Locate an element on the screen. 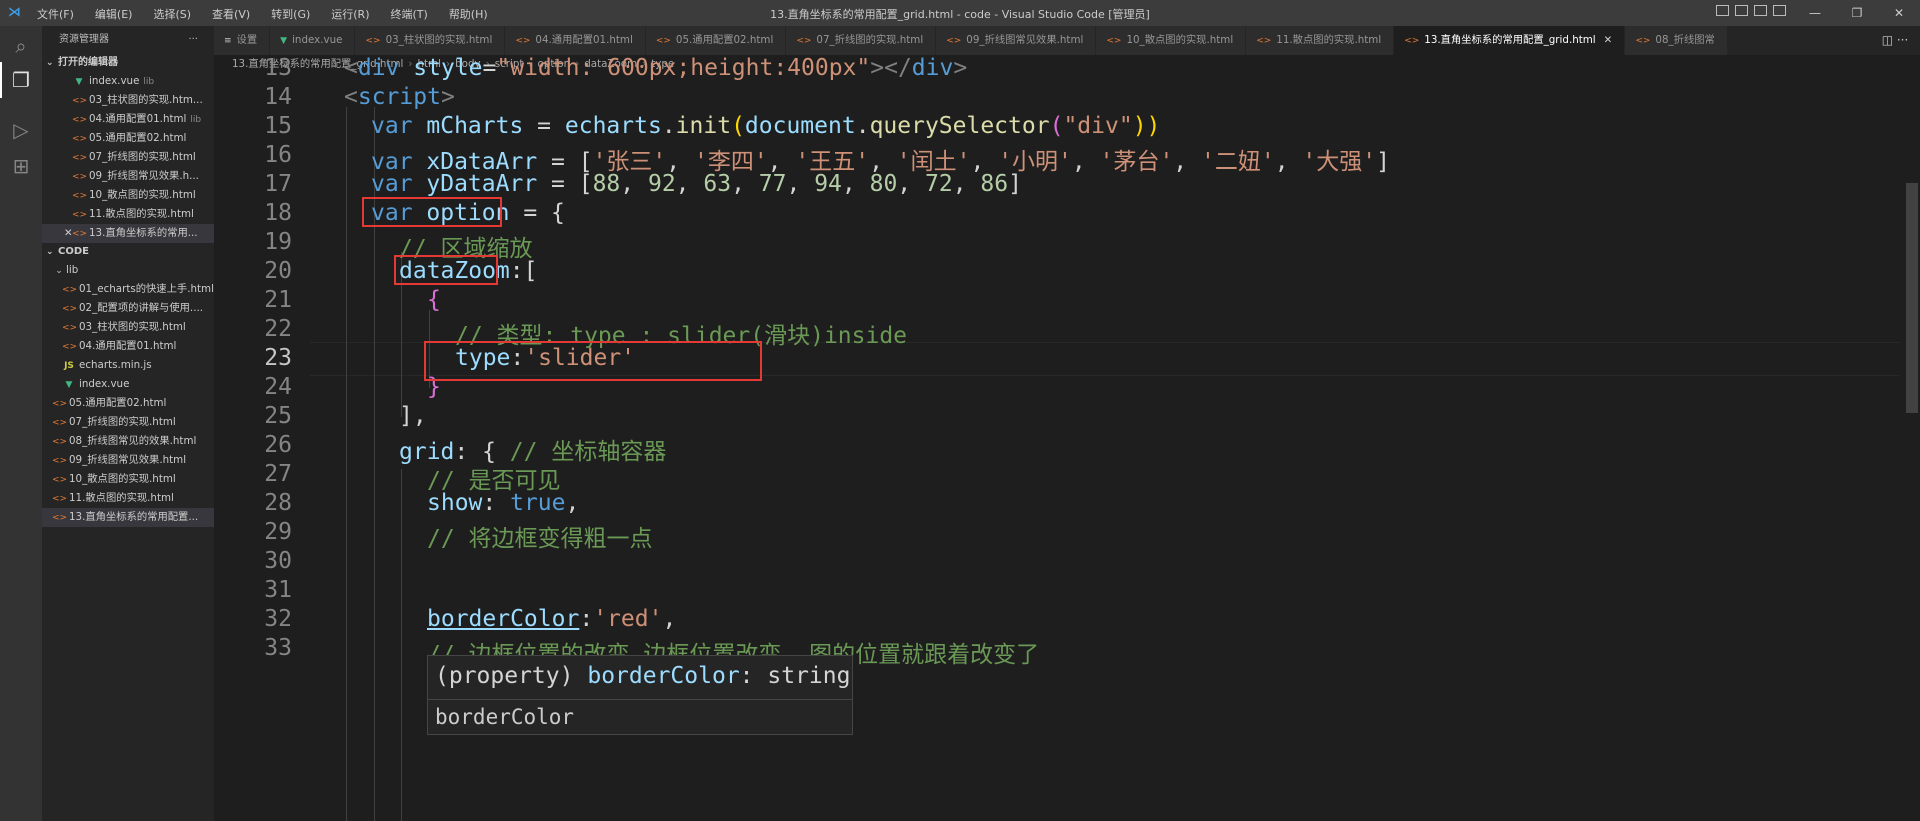 Image resolution: width=1920 pixels, height=821 pixels. annotation-box-datazoom is located at coordinates (446, 270).